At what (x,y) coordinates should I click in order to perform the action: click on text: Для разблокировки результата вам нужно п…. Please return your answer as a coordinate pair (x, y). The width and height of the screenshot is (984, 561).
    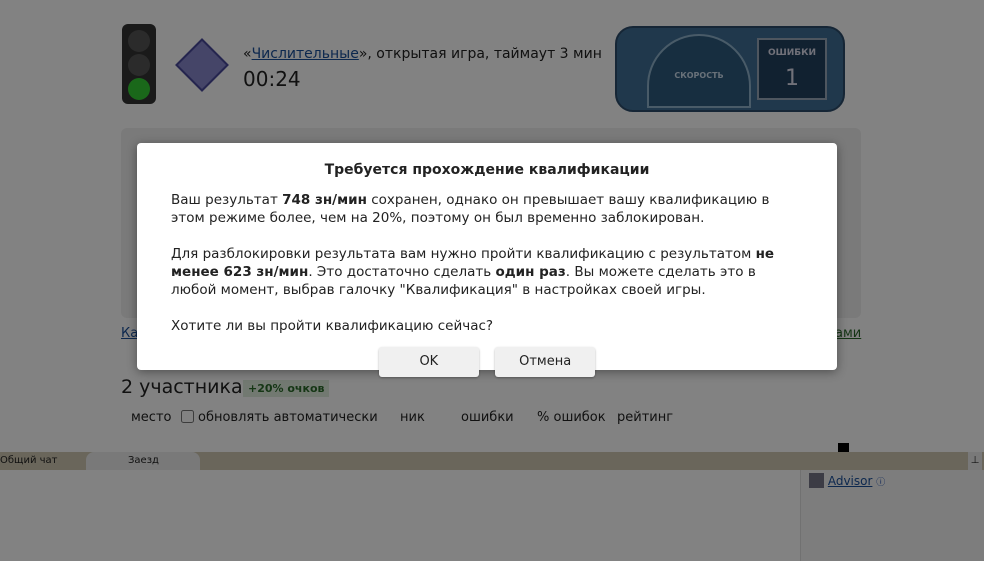
    Looking at the image, I should click on (463, 254).